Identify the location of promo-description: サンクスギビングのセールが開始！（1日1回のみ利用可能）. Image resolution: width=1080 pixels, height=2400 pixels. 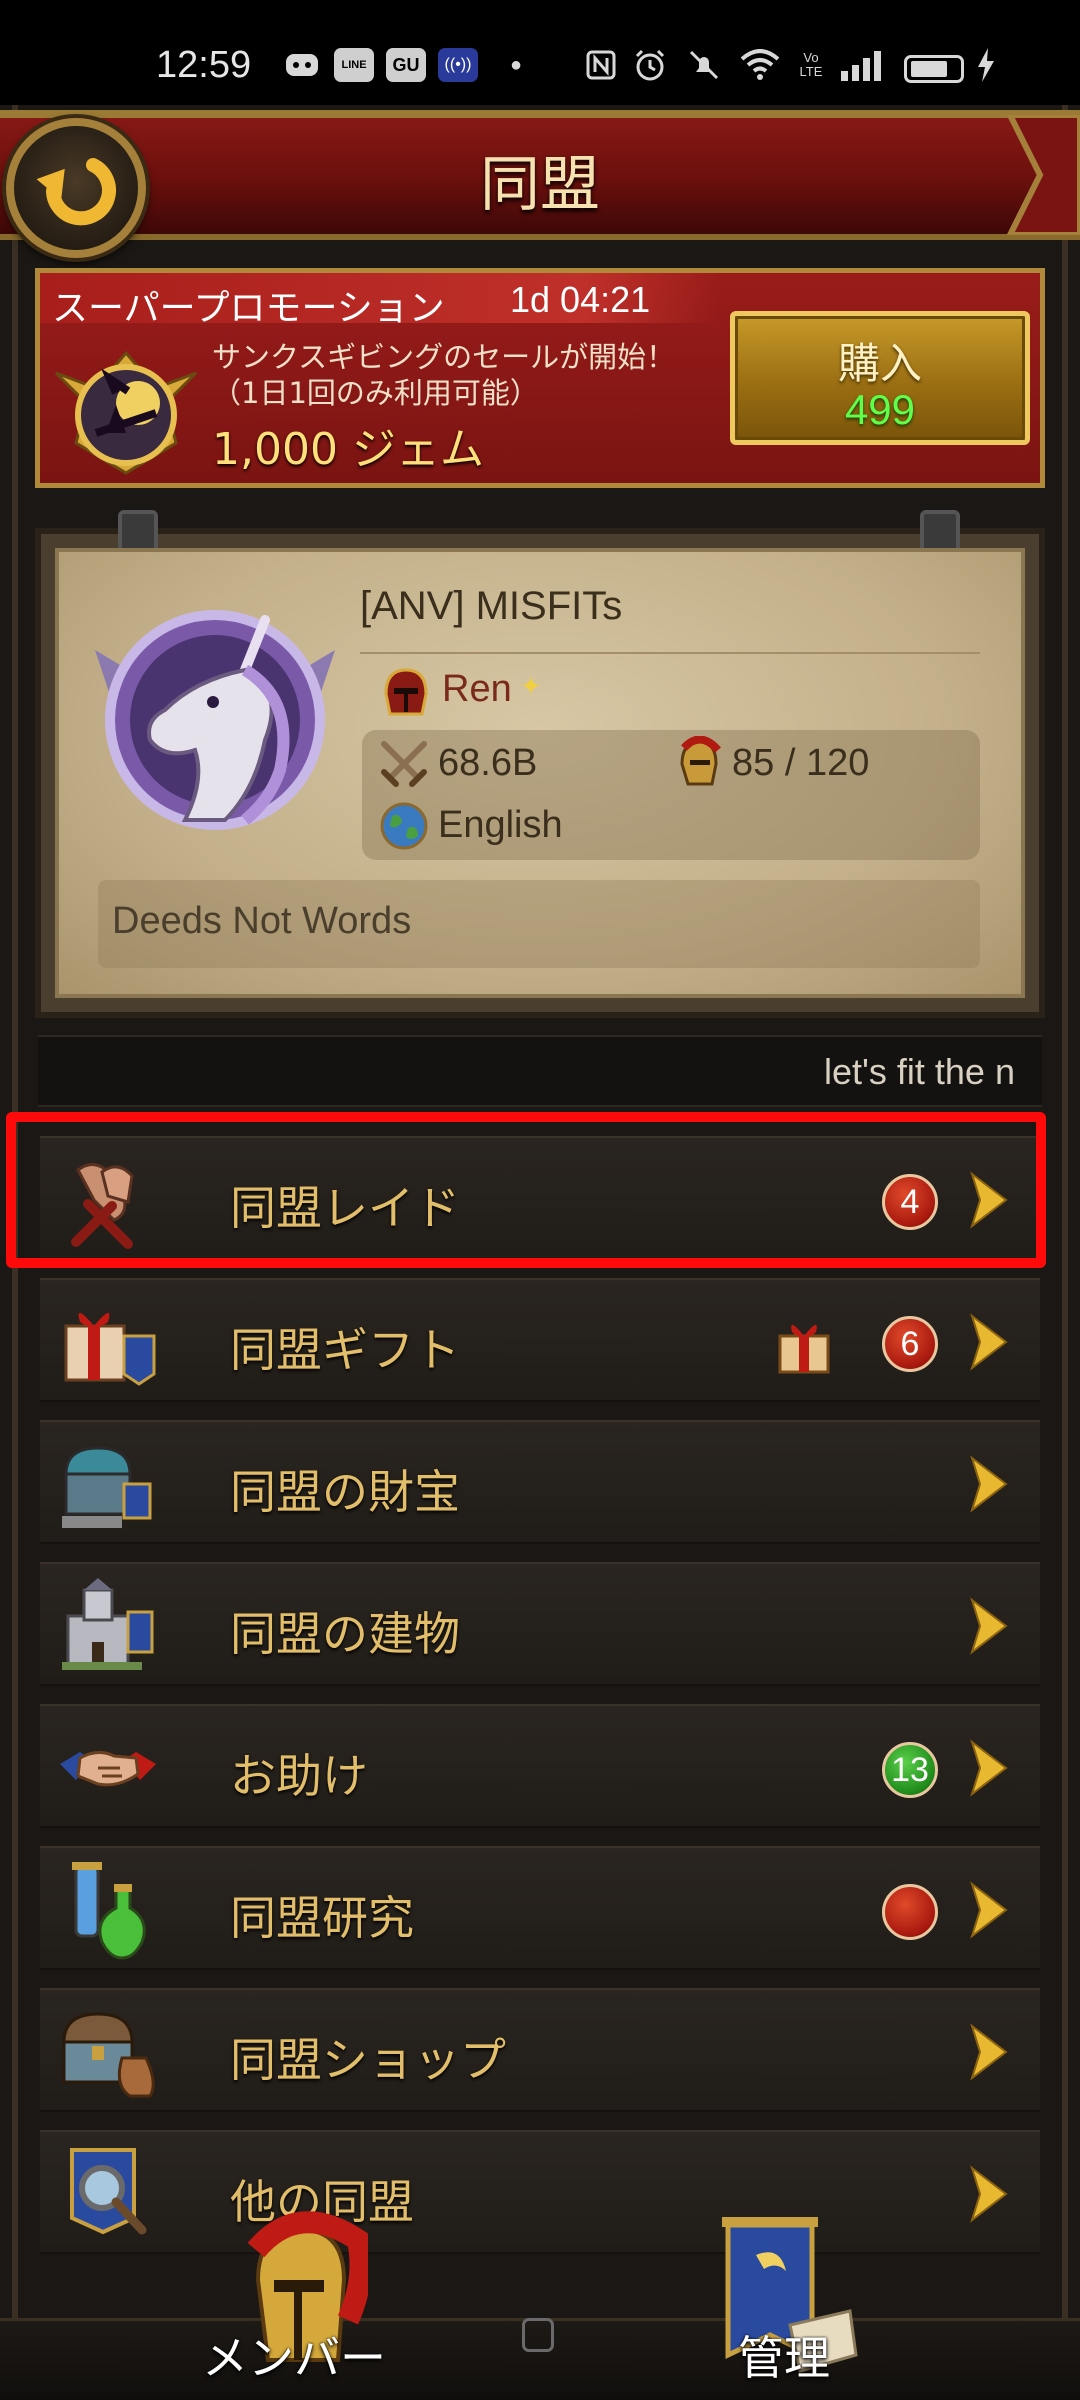
(444, 375).